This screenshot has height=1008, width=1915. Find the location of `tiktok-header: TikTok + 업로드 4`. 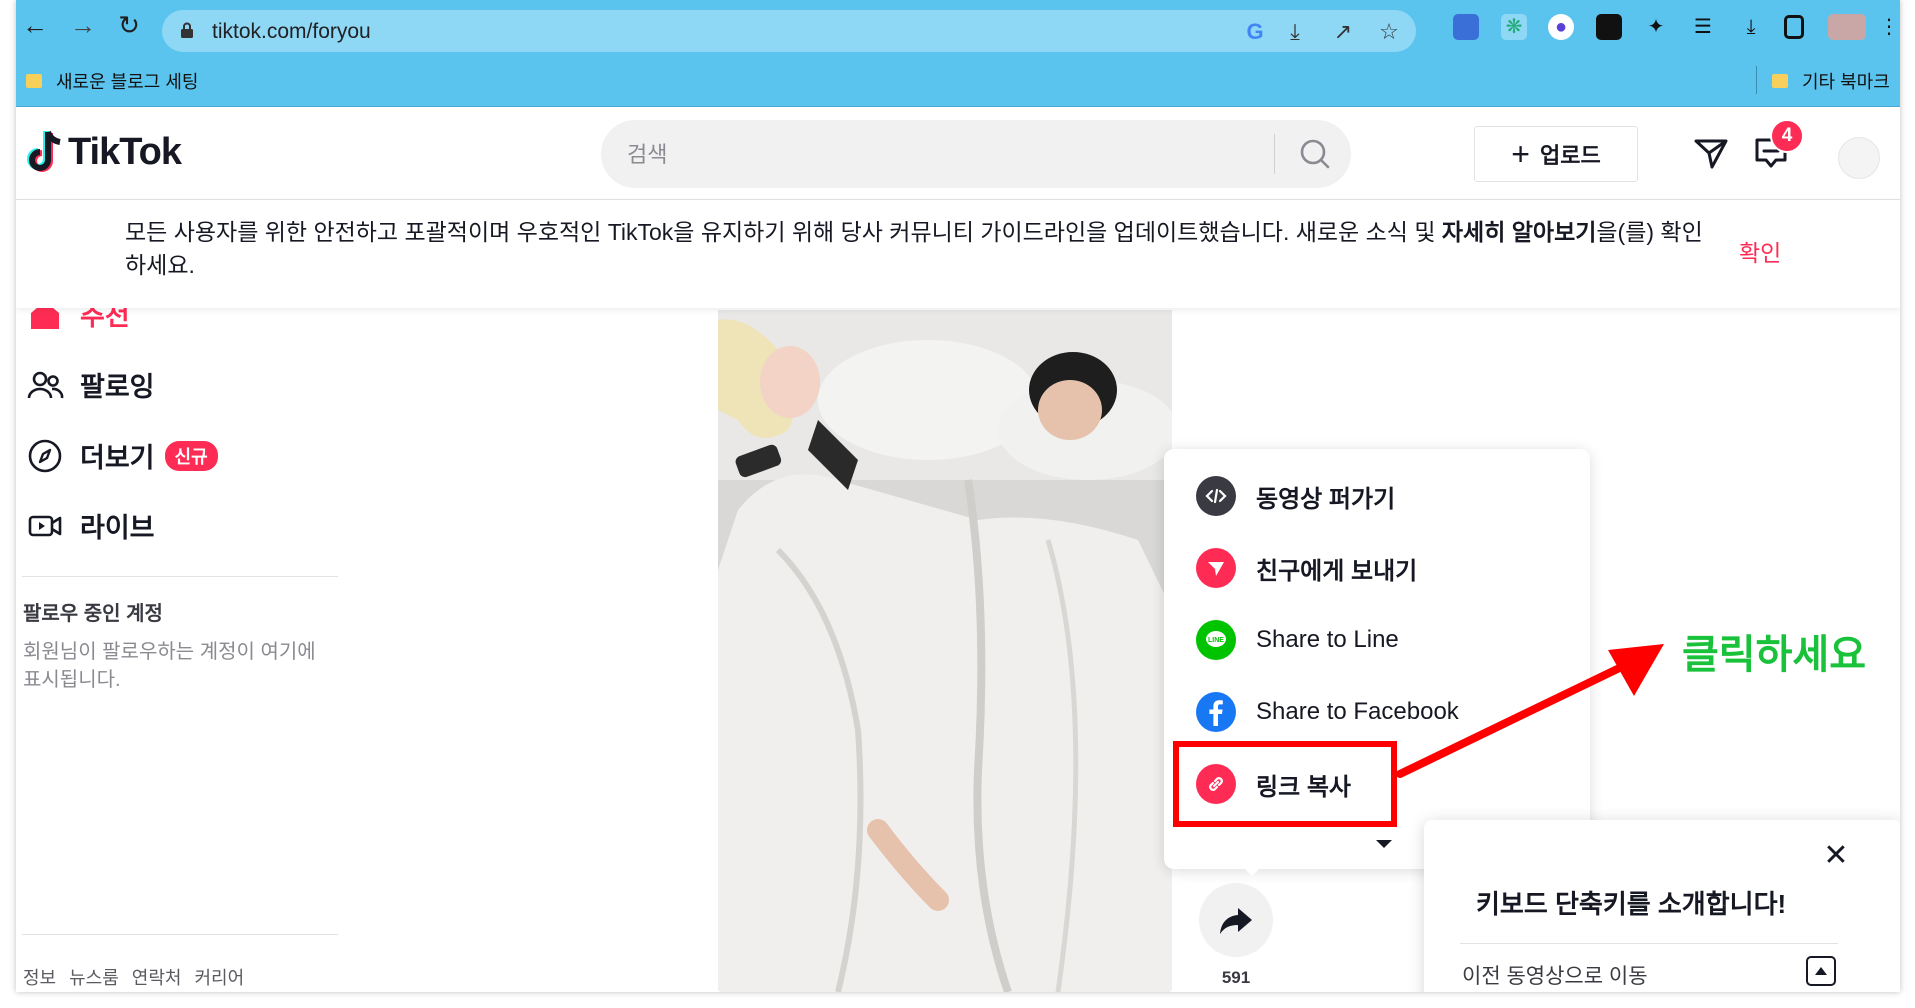

tiktok-header: TikTok + 업로드 4 is located at coordinates (958, 153).